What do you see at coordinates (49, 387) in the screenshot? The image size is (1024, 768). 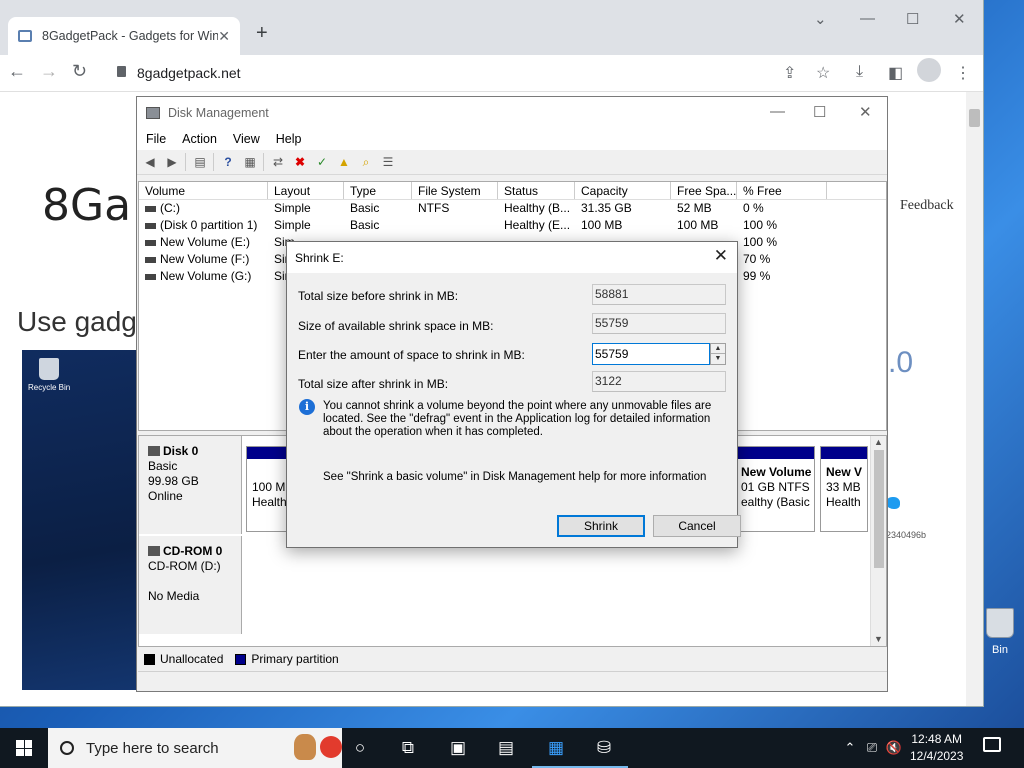 I see `recycle-bin-label: Recycle Bin` at bounding box center [49, 387].